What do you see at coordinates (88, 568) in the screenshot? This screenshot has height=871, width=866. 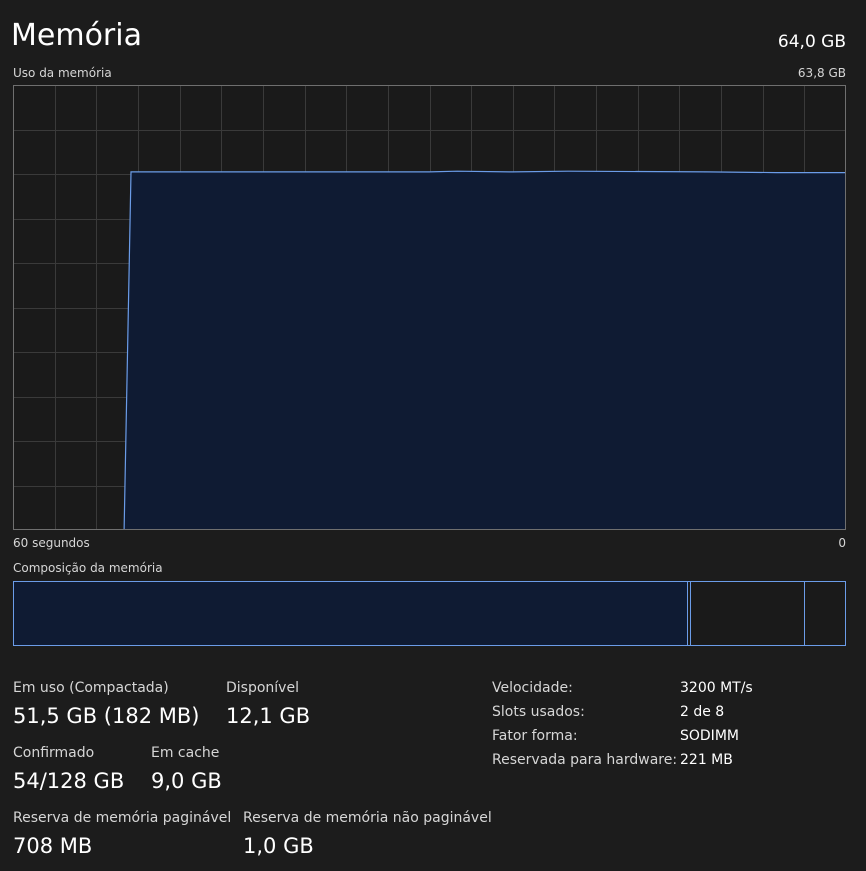 I see `composition-label: Composição da memória` at bounding box center [88, 568].